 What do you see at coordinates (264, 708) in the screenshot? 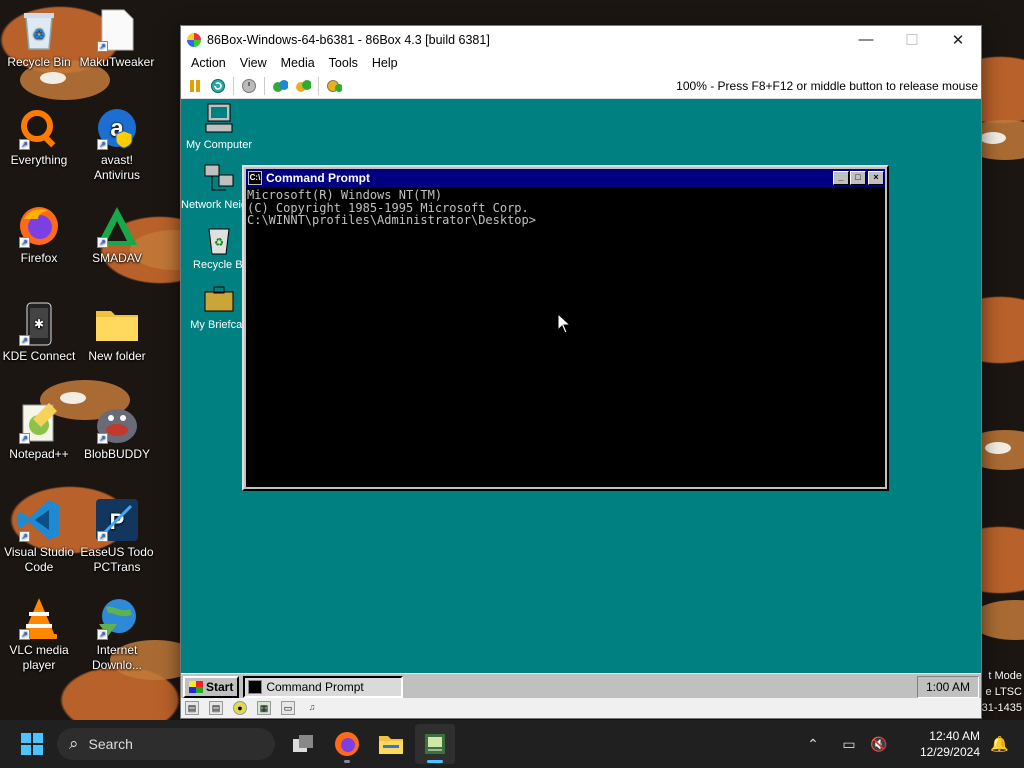
I see `hard-disk-icon: ▦` at bounding box center [264, 708].